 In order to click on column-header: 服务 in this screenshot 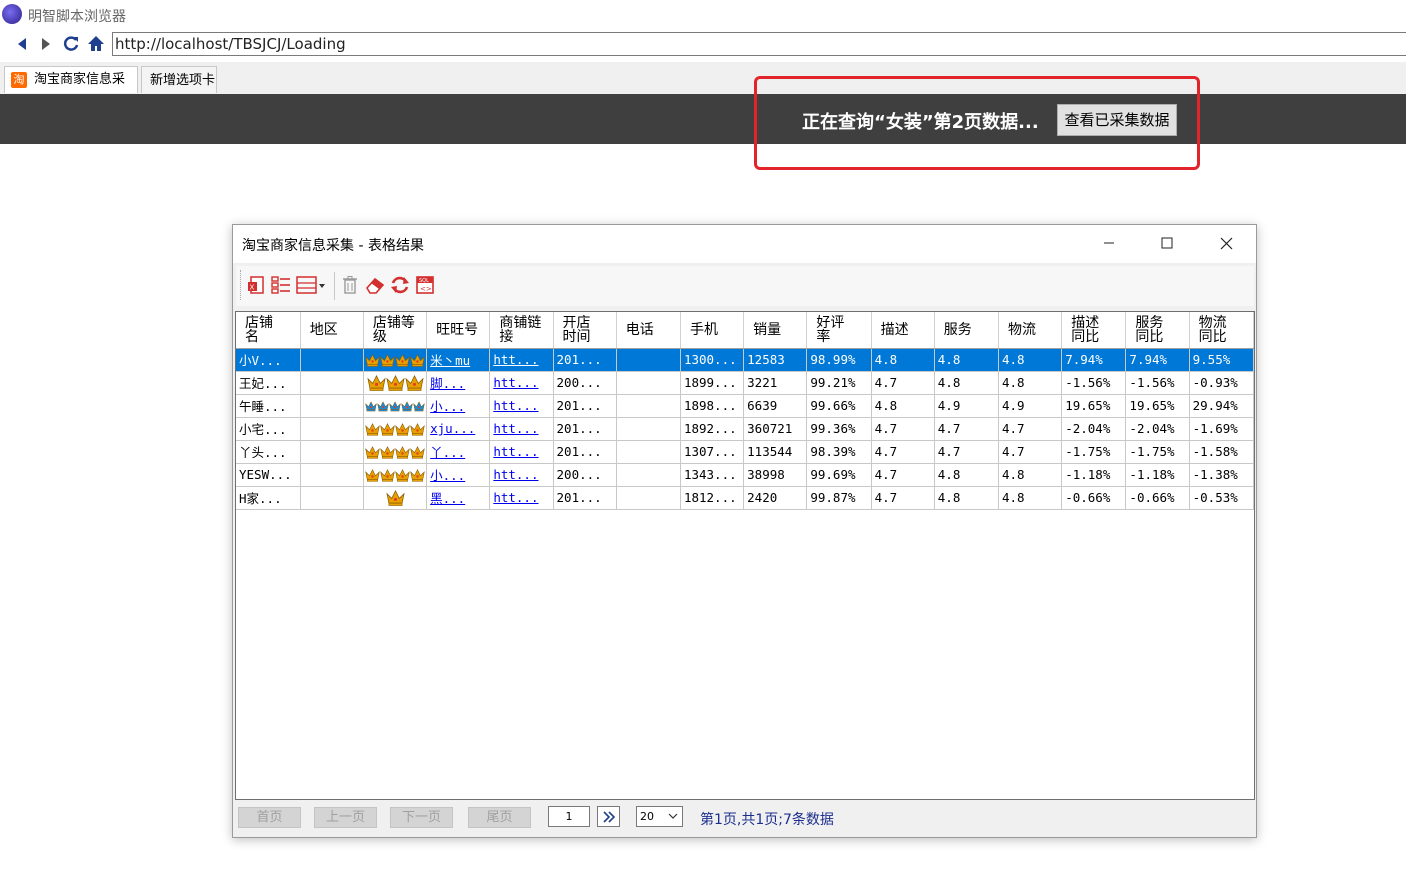, I will do `click(967, 330)`.